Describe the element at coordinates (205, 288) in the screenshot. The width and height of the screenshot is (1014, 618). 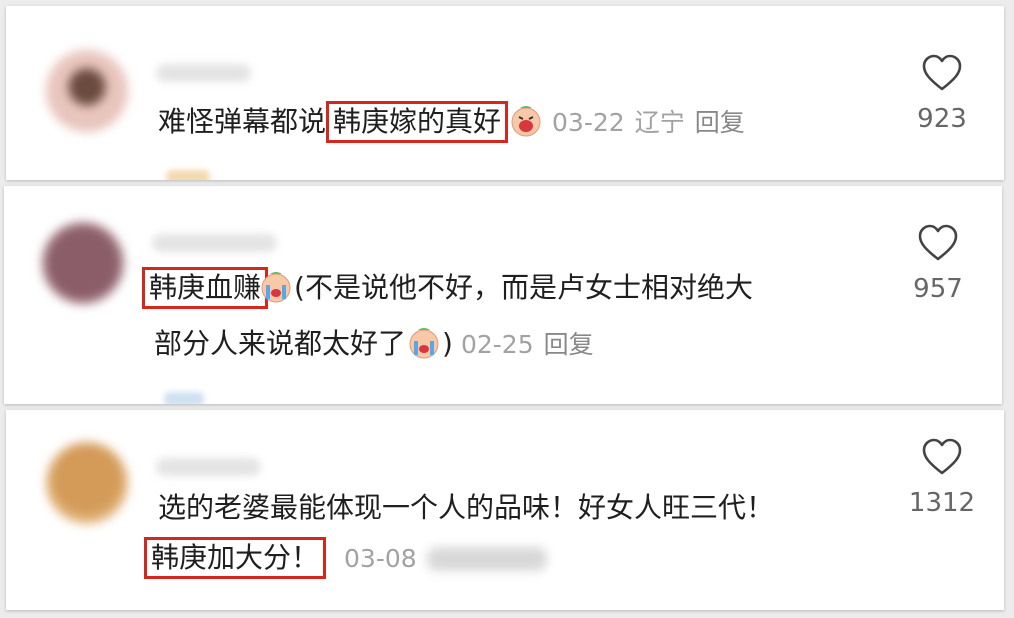
I see `highlighted-text: 韩庚血赚` at that location.